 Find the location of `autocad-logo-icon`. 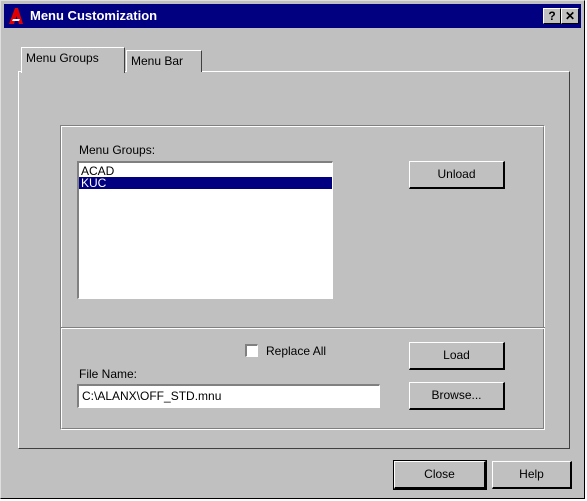

autocad-logo-icon is located at coordinates (16, 16).